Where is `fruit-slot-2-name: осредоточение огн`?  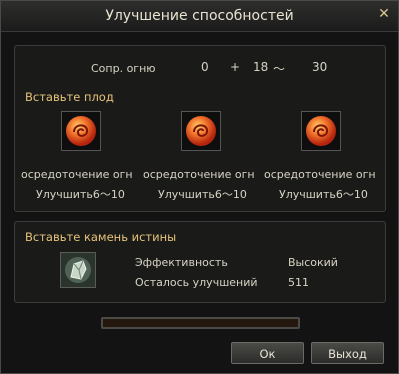 fruit-slot-2-name: осредоточение огн is located at coordinates (199, 174).